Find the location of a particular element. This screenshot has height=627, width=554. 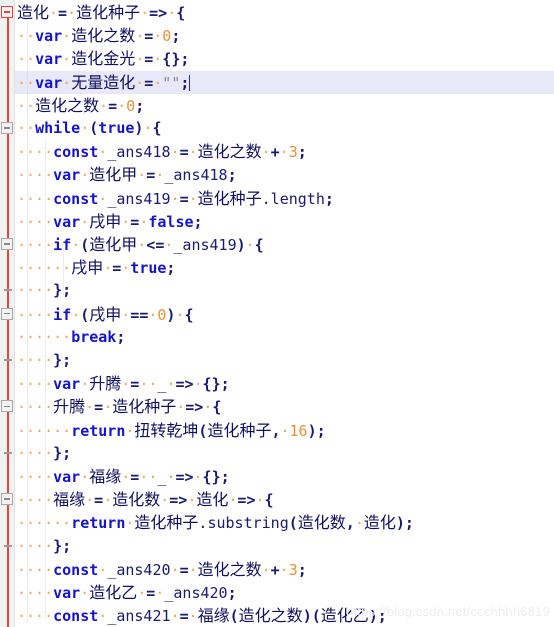

code-line: ····const·_ans418·=·造化之数·+·3; is located at coordinates (284, 151).